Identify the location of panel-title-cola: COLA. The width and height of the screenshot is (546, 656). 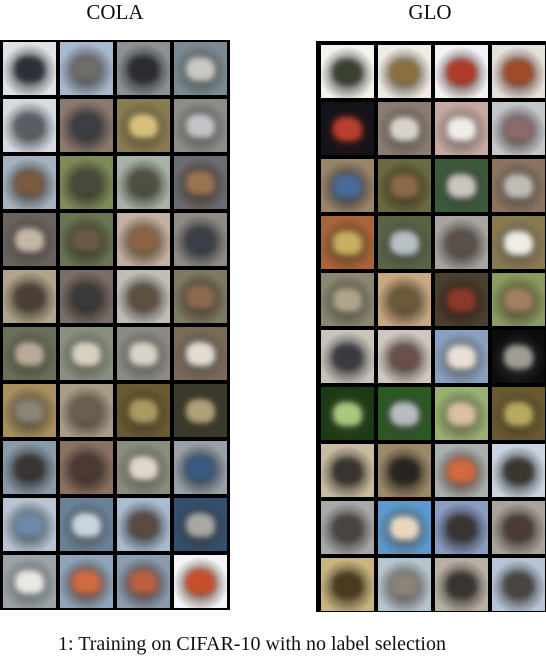
(115, 12).